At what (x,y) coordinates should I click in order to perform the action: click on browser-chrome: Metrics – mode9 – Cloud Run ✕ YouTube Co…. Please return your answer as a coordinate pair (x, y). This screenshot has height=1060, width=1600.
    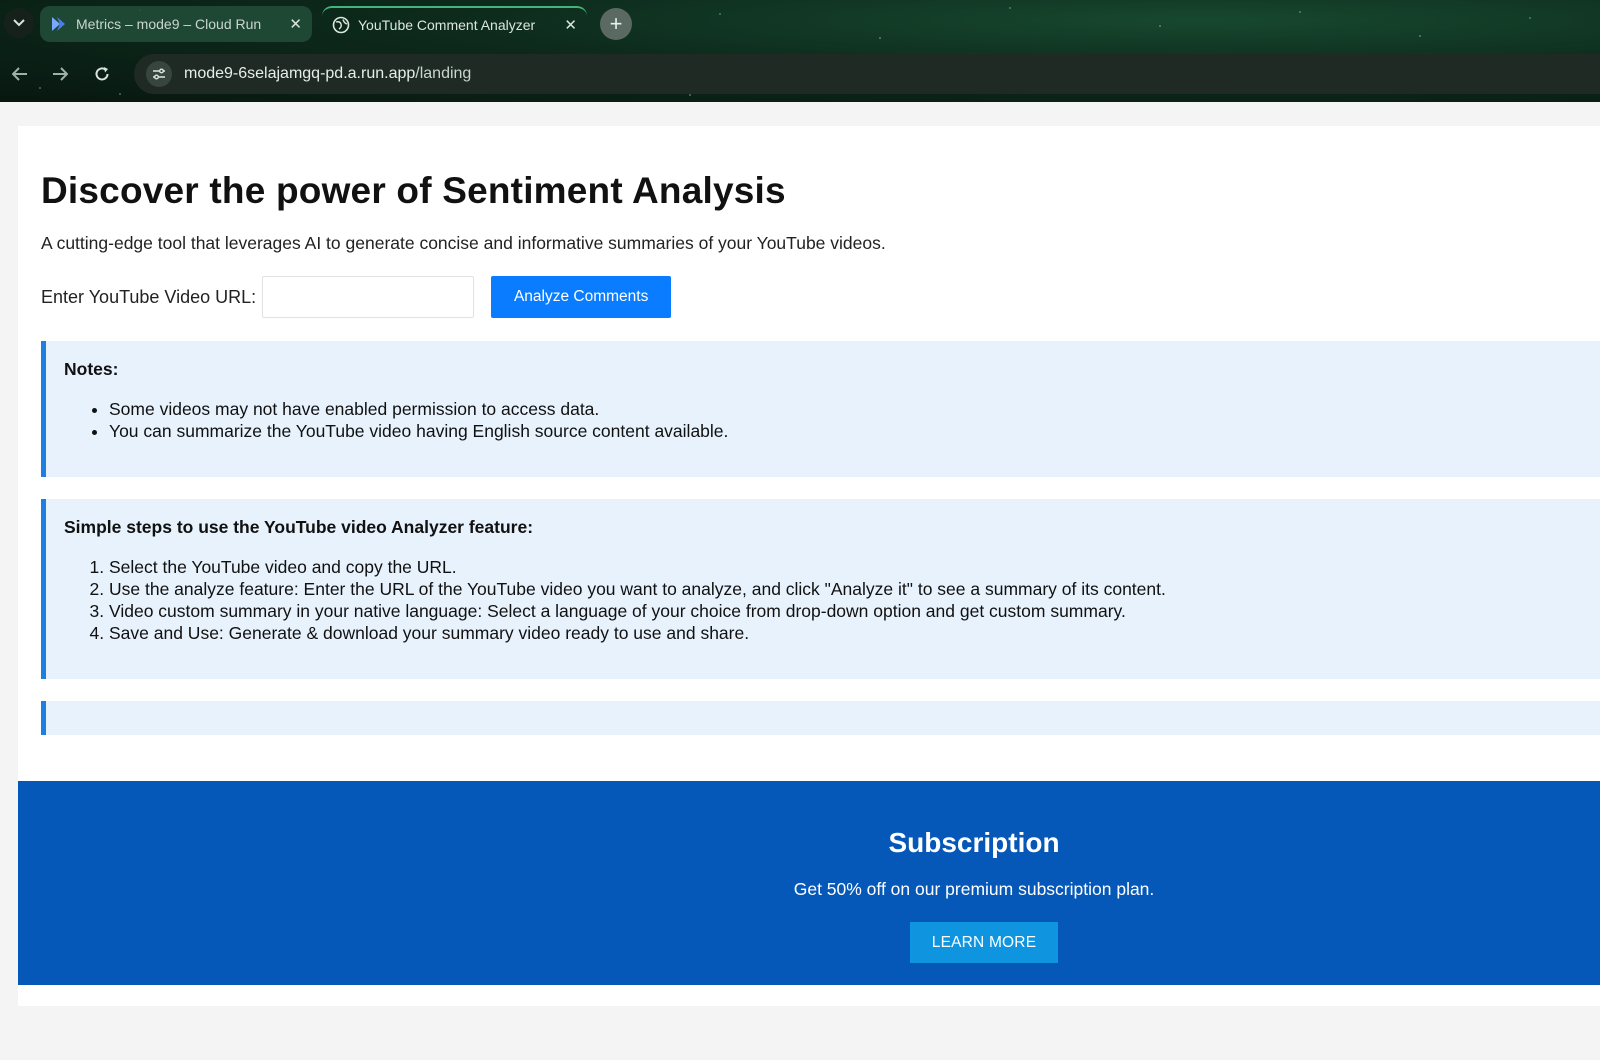
    Looking at the image, I should click on (800, 51).